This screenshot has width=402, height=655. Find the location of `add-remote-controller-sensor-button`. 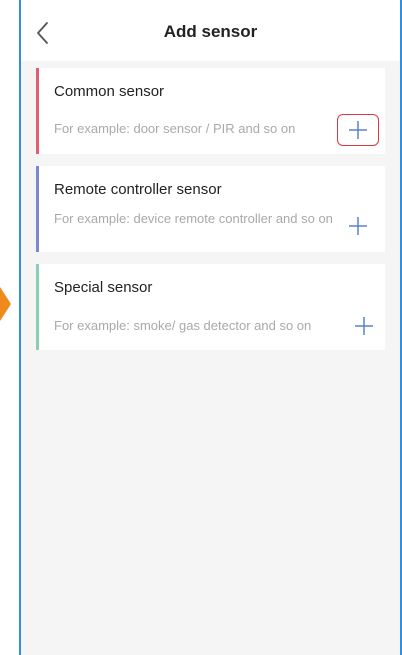

add-remote-controller-sensor-button is located at coordinates (358, 226).